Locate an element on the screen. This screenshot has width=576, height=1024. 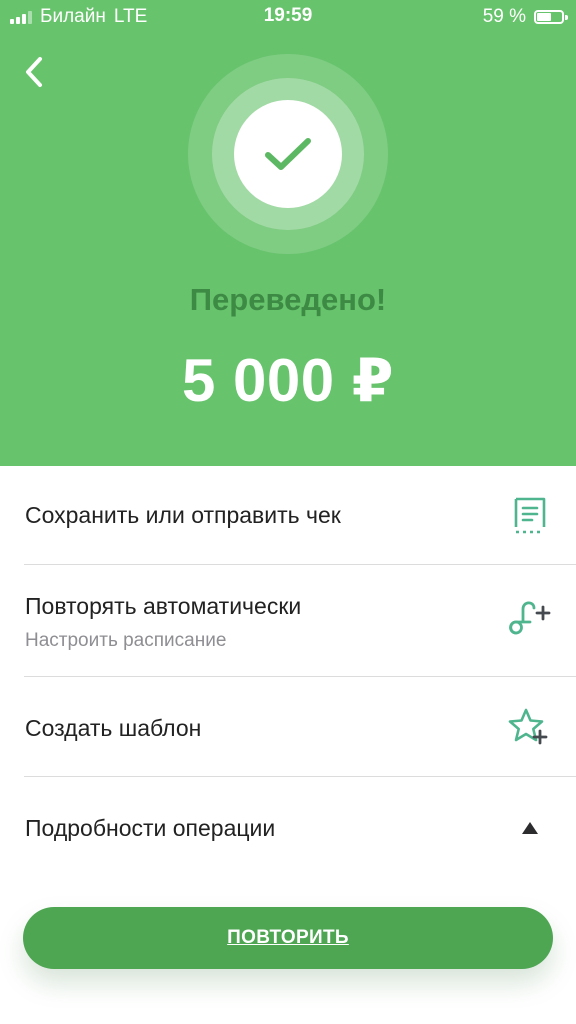
chevron-left-icon is located at coordinates (34, 72).